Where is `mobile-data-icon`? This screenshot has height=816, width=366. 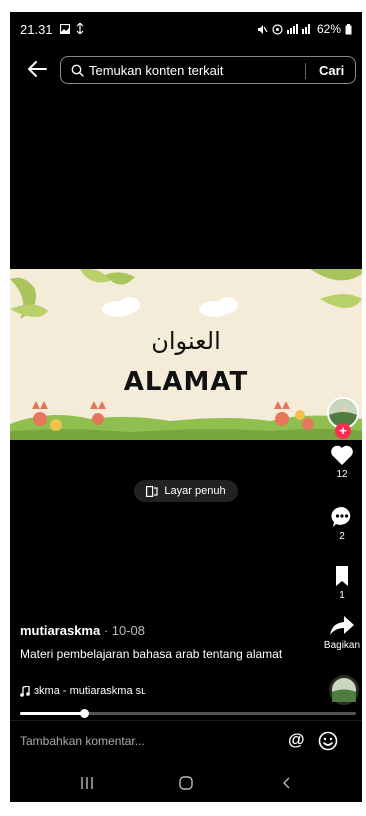 mobile-data-icon is located at coordinates (80, 28).